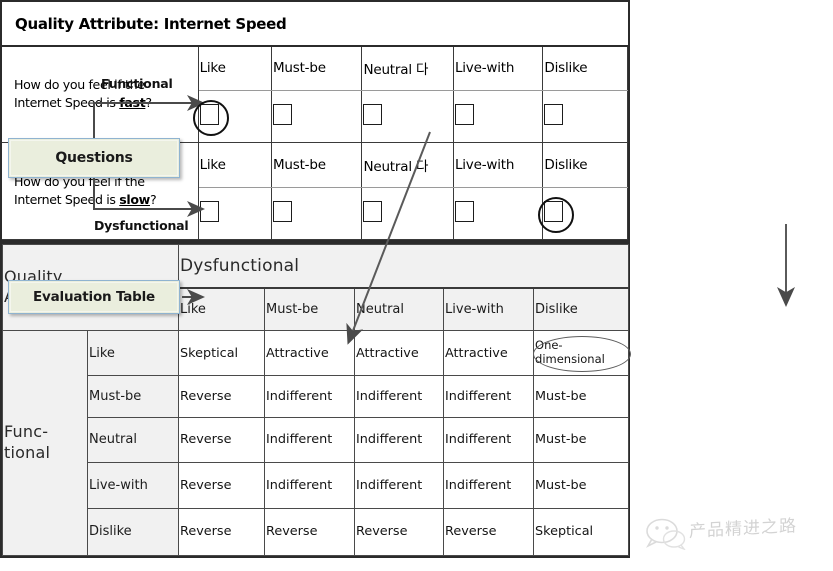  I want to click on eval-cell-like-must-be: Attractive, so click(310, 353).